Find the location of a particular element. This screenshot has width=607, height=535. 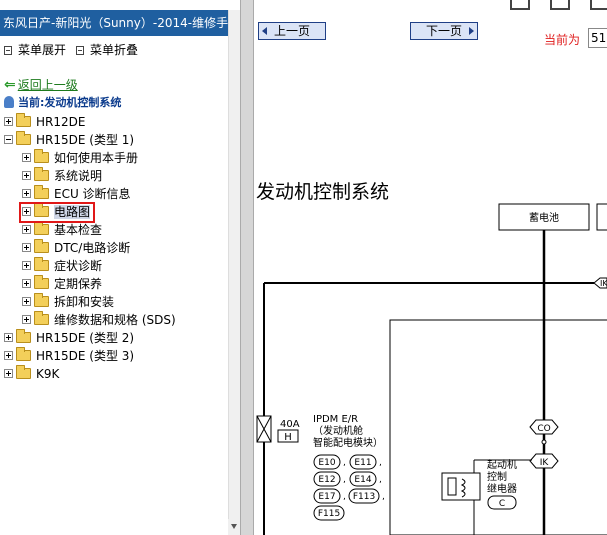

arrow-left-icon is located at coordinates (264, 31).